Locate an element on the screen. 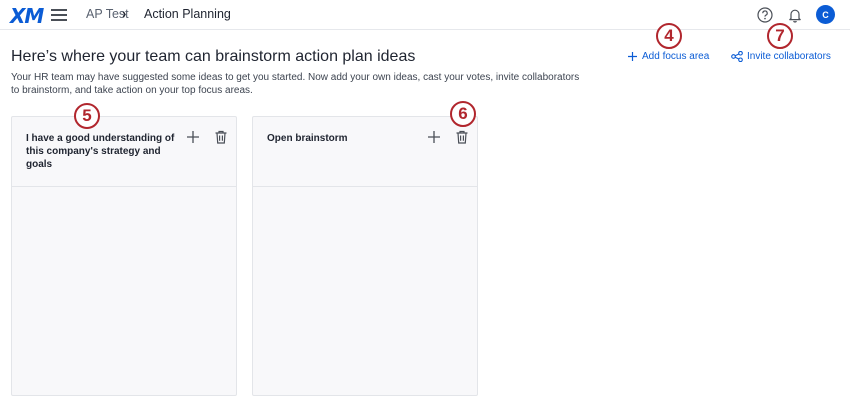  top-bar: XM AP Test › Action Planning C is located at coordinates (425, 15).